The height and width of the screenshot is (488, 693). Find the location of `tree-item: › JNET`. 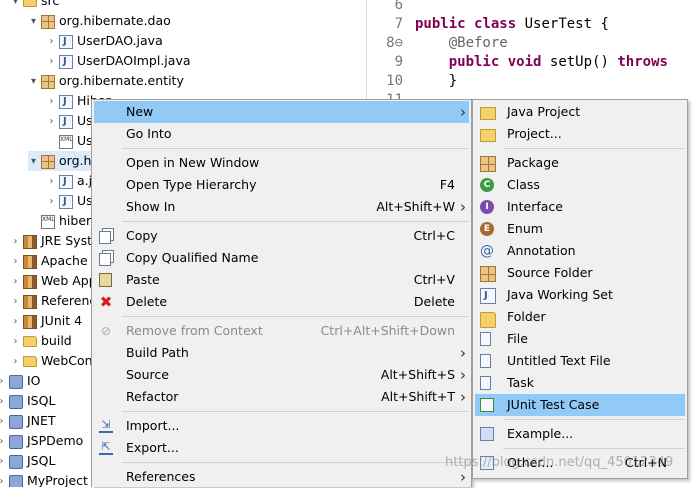

tree-item: › JNET is located at coordinates (28, 421).